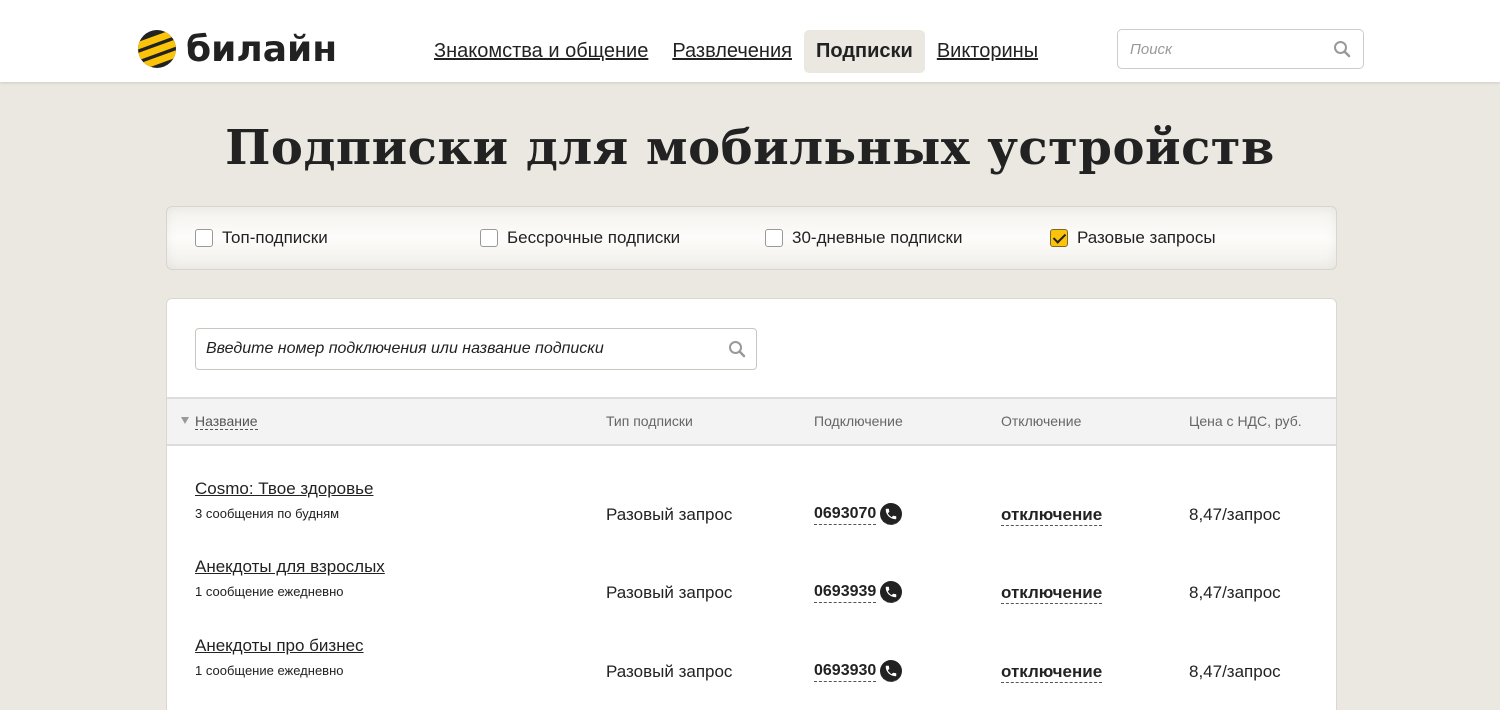 The height and width of the screenshot is (710, 1500). What do you see at coordinates (279, 646) in the screenshot?
I see `subscription-name-link: Анекдоты про бизнес` at bounding box center [279, 646].